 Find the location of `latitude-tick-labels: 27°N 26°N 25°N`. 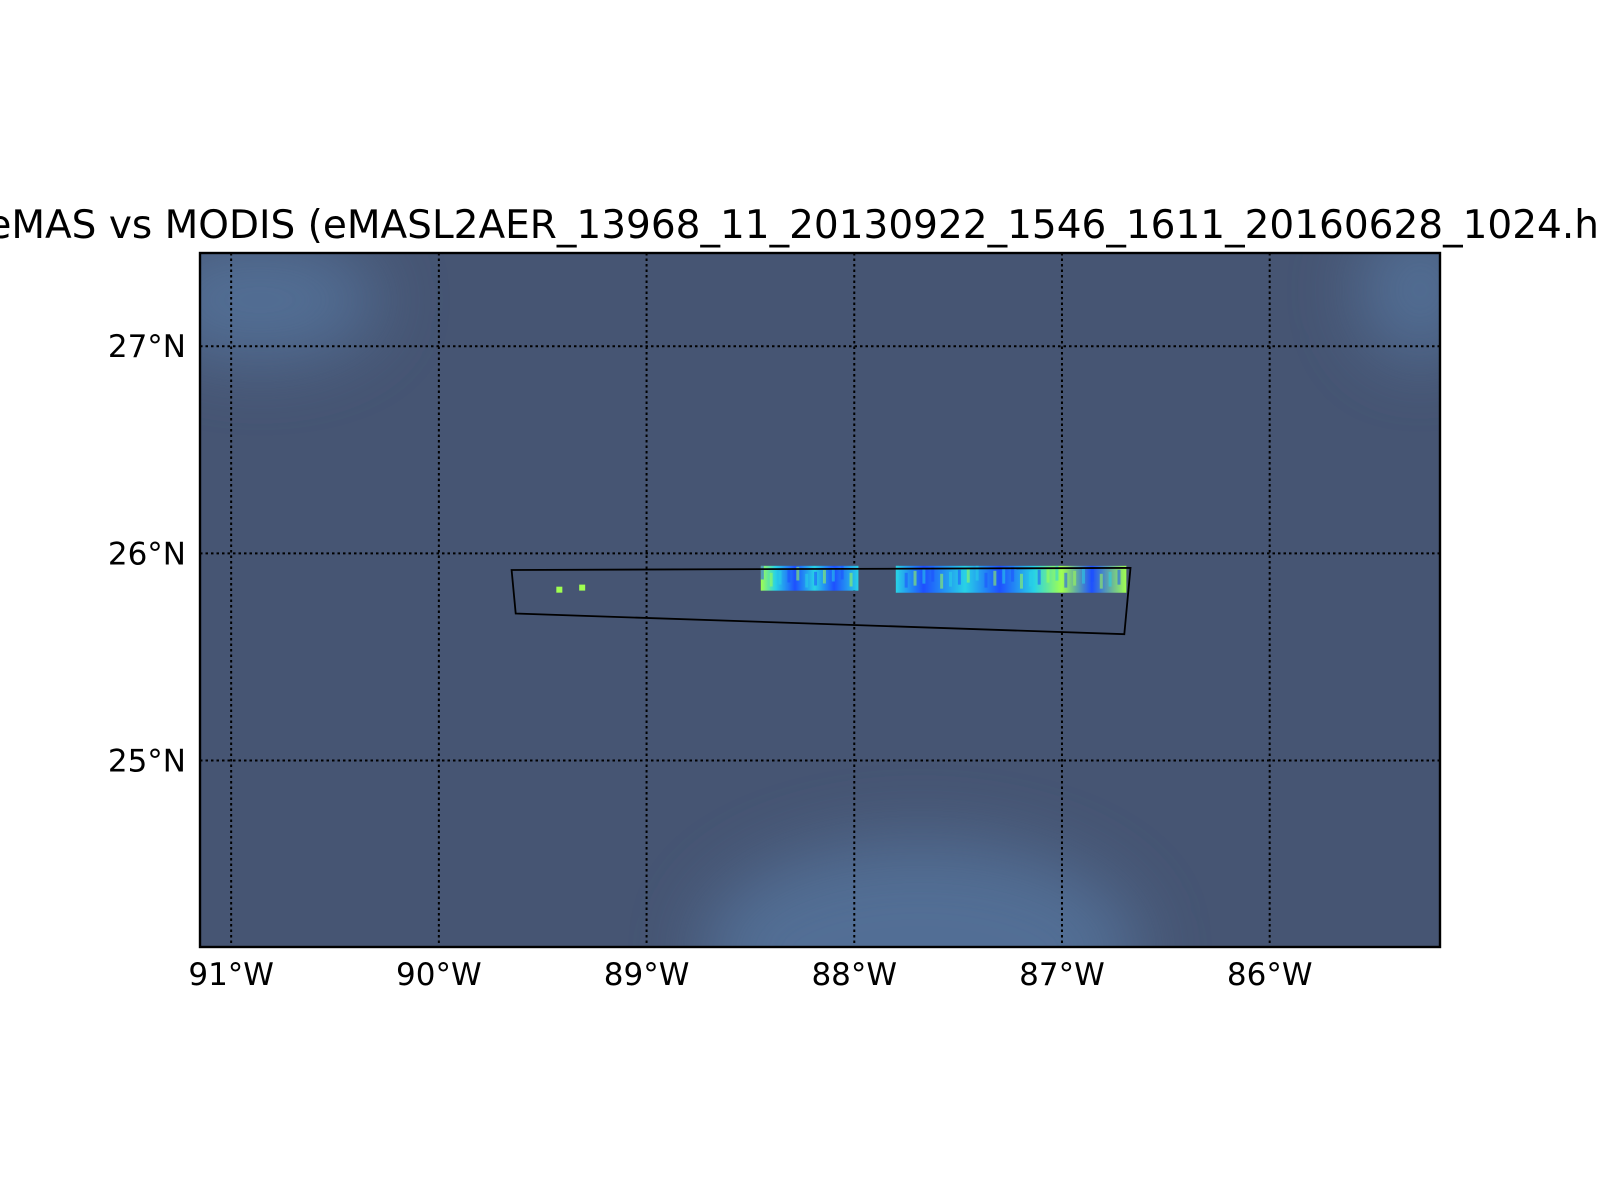

latitude-tick-labels: 27°N 26°N 25°N is located at coordinates (147, 554).